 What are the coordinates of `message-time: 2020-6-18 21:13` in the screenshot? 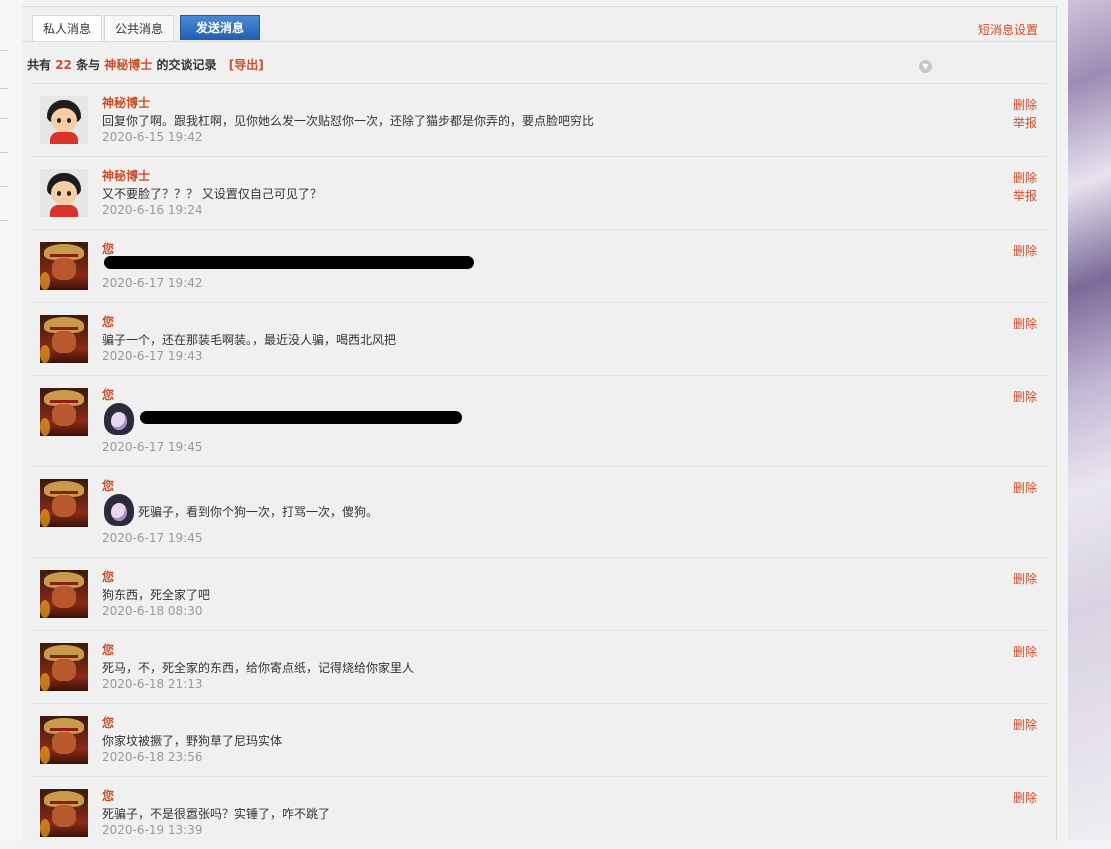 It's located at (152, 684).